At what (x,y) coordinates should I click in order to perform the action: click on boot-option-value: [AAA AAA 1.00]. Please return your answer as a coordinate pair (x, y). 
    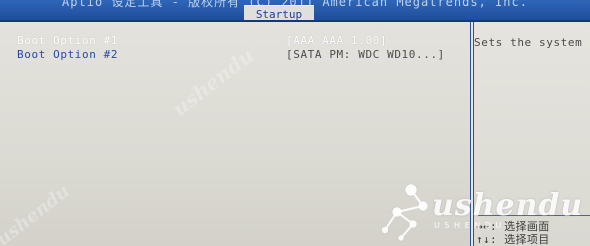
    Looking at the image, I should click on (336, 41).